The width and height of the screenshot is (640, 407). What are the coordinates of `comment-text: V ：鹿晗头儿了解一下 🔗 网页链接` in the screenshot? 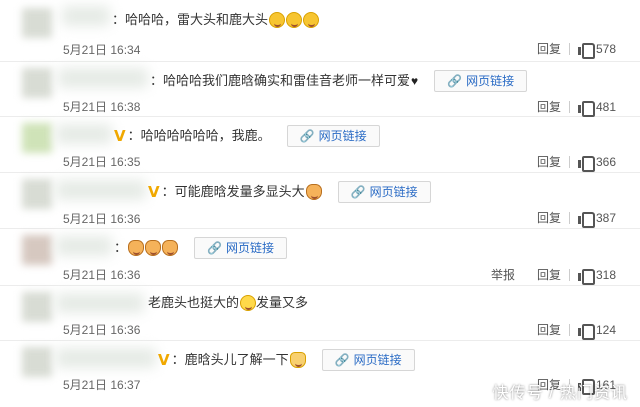 It's located at (286, 360).